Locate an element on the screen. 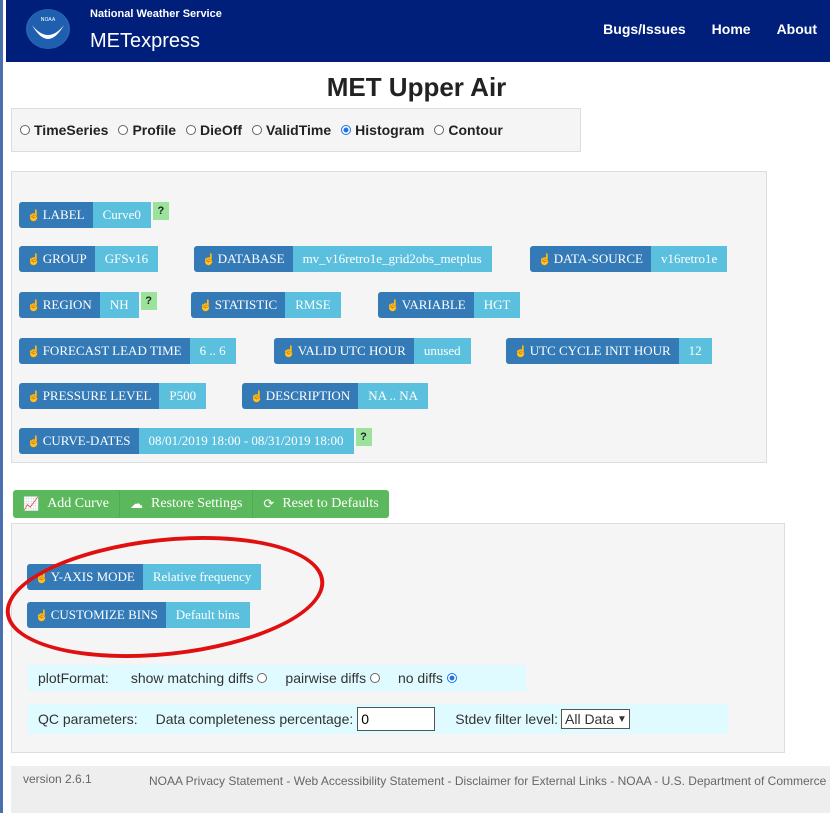  plot-type-histogram: Histogram is located at coordinates (382, 130).